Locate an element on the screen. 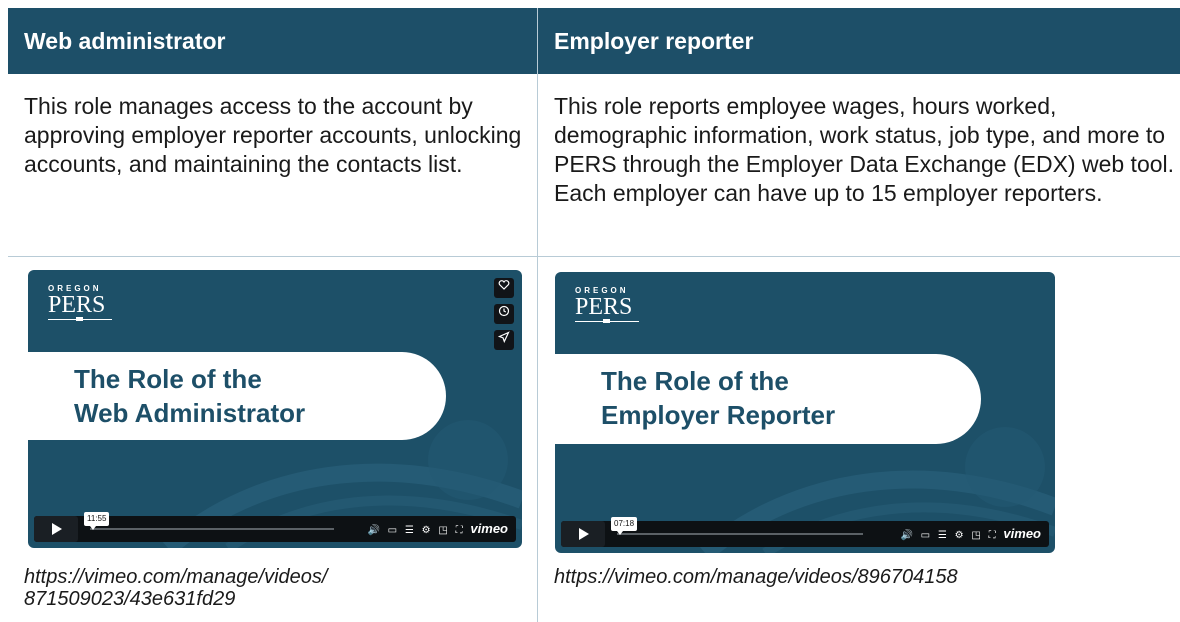 The width and height of the screenshot is (1180, 622). video-title: The Role of the Employer Reporter is located at coordinates (718, 398).